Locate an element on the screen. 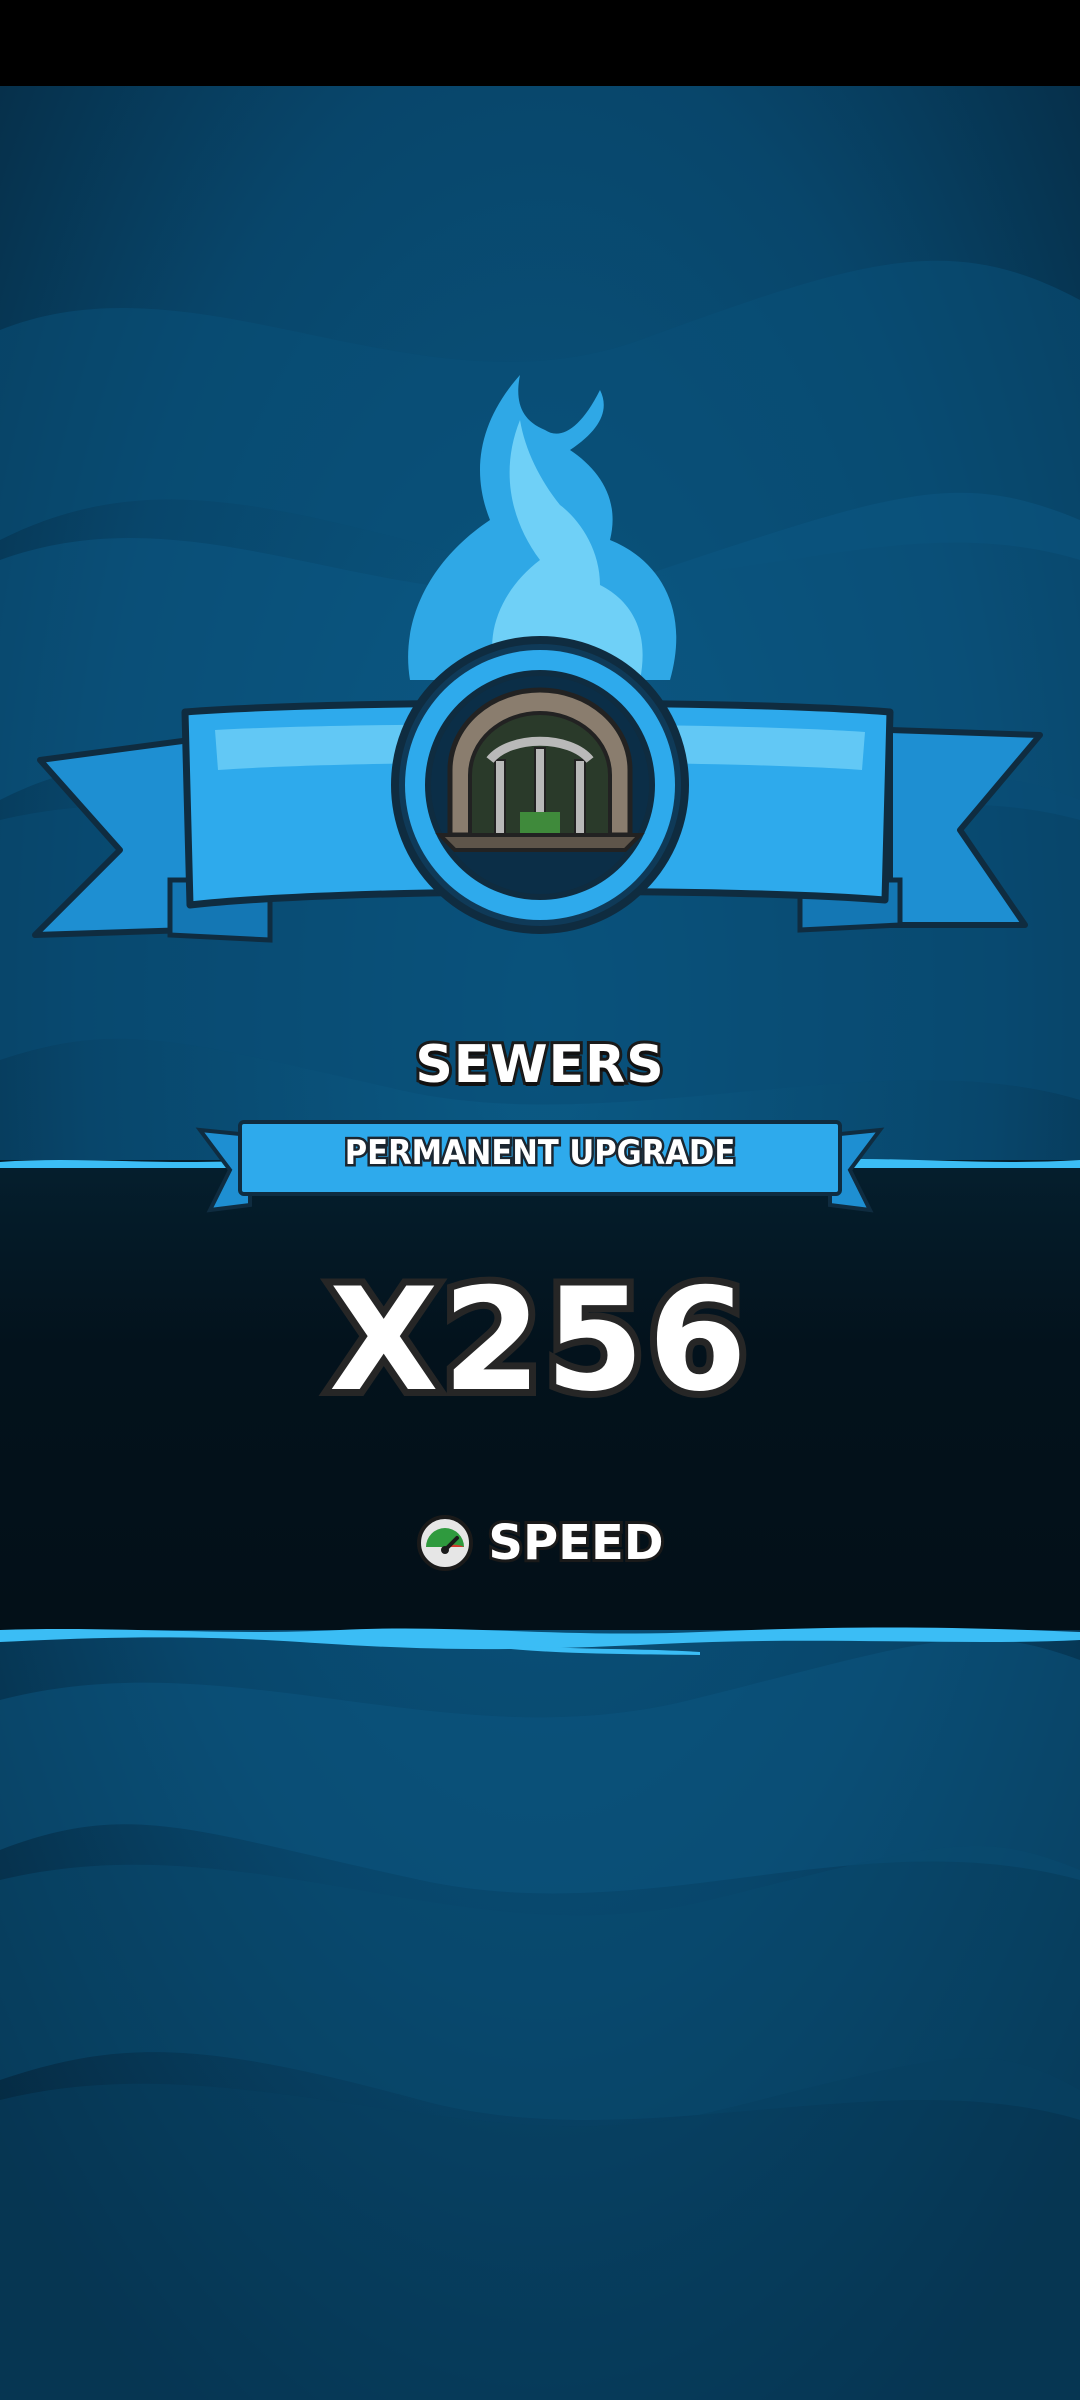 This screenshot has width=1080, height=2400. speedometer-icon is located at coordinates (445, 1543).